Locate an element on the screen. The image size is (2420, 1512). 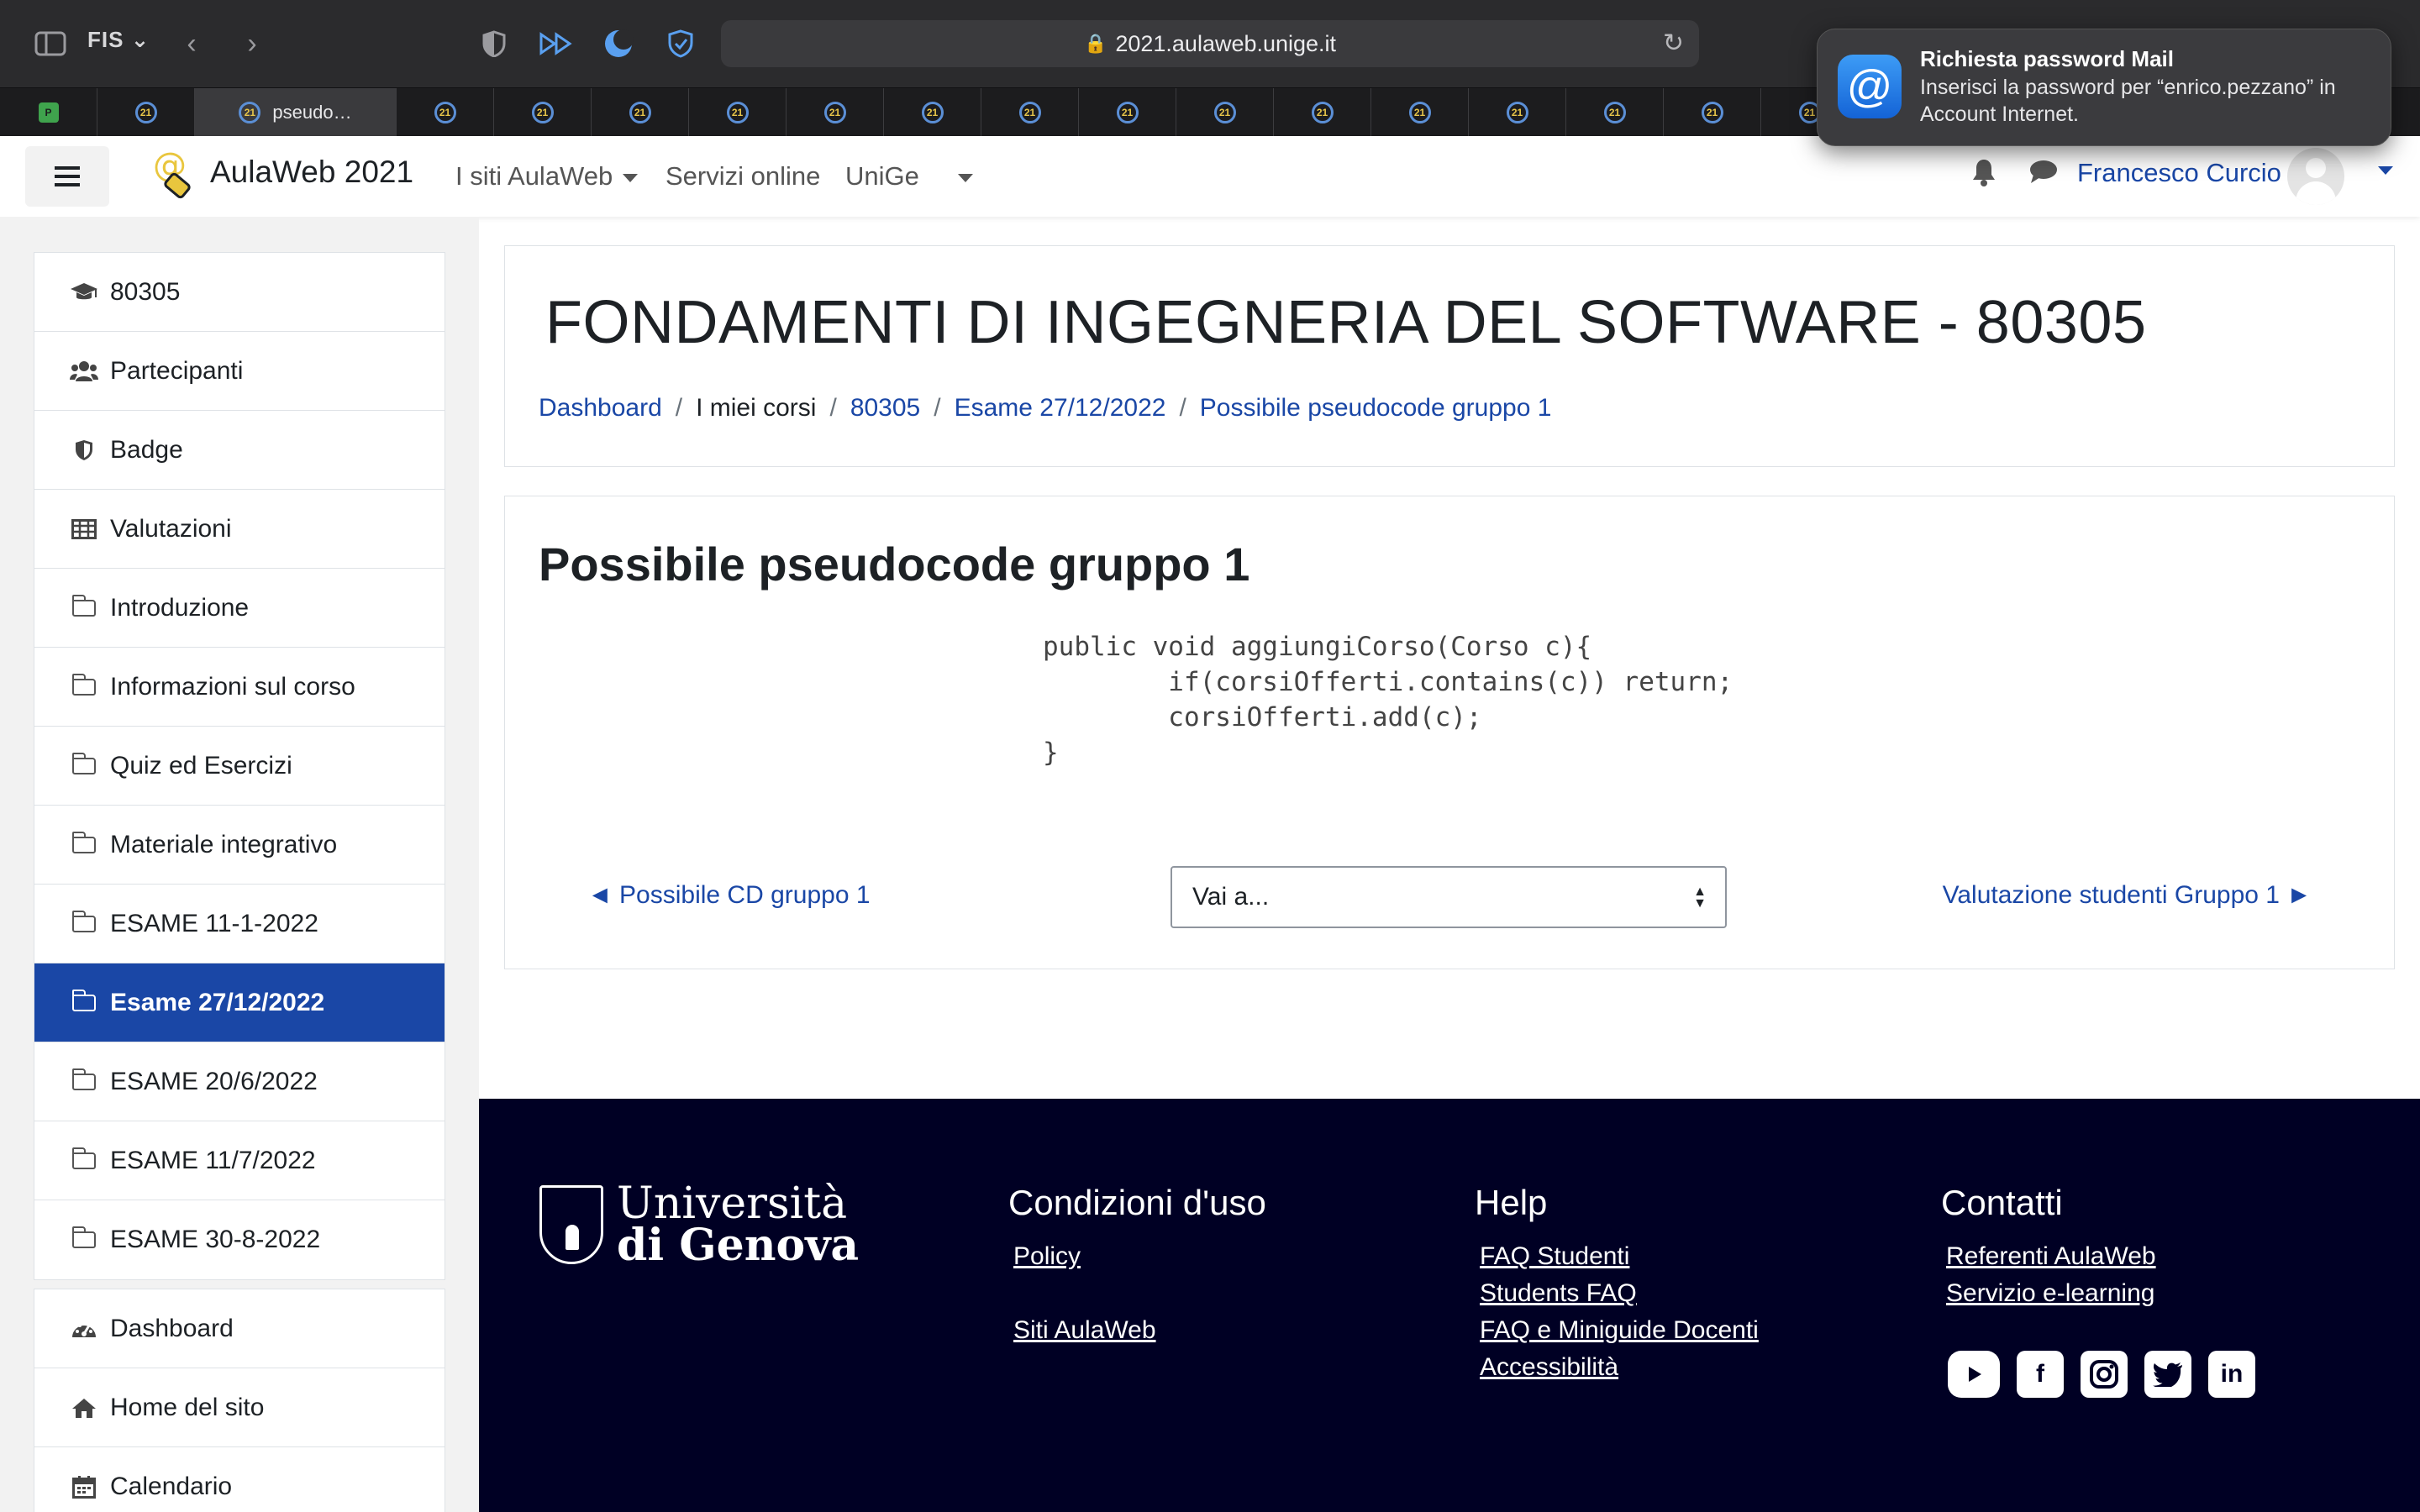
adblock-shield-icon is located at coordinates (680, 43).